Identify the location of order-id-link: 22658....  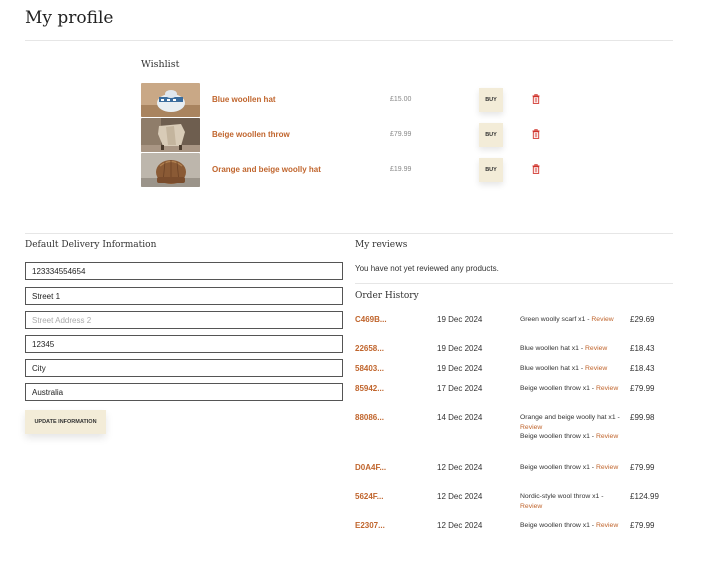
(369, 348).